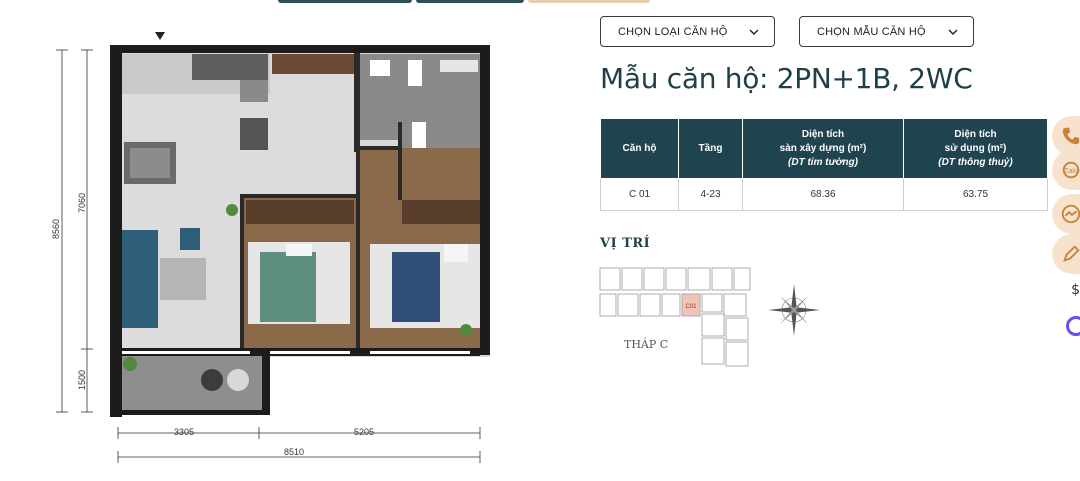  I want to click on edit-button, so click(1066, 254).